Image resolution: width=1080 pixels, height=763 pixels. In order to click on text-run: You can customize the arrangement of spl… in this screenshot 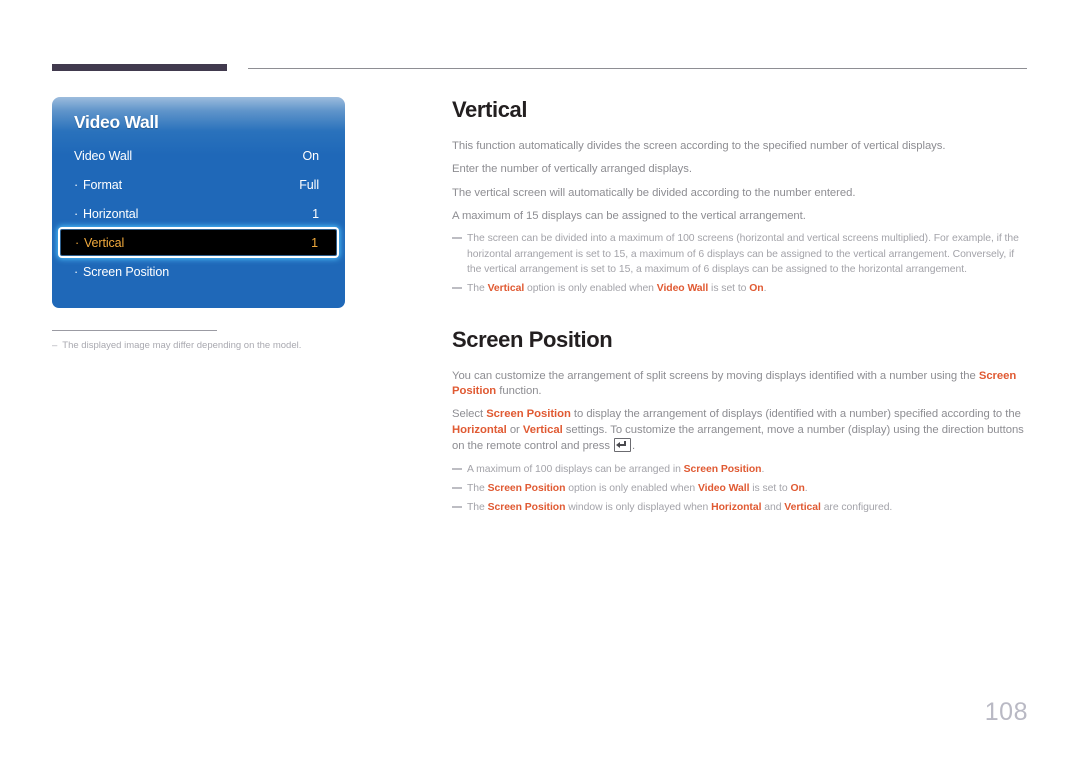, I will do `click(715, 375)`.